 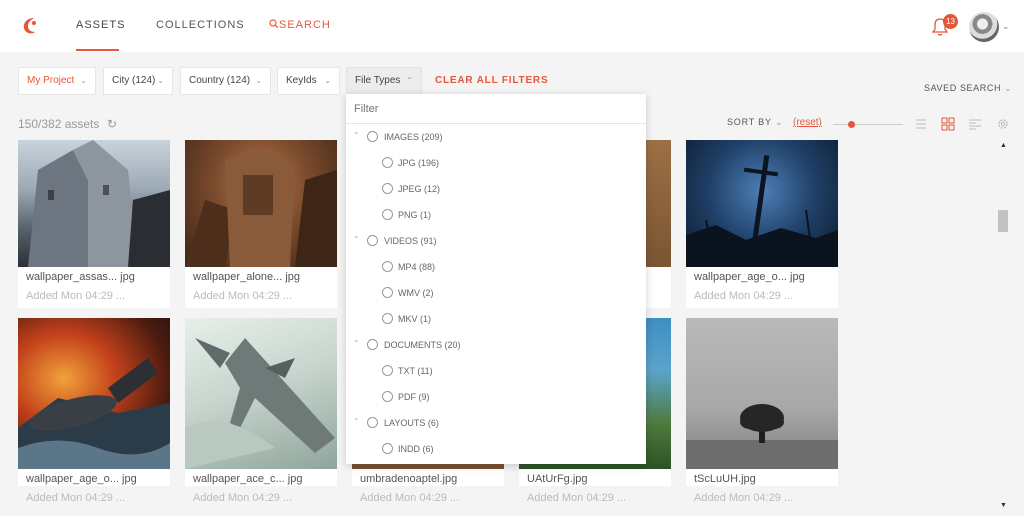 I want to click on avatar, so click(x=984, y=27).